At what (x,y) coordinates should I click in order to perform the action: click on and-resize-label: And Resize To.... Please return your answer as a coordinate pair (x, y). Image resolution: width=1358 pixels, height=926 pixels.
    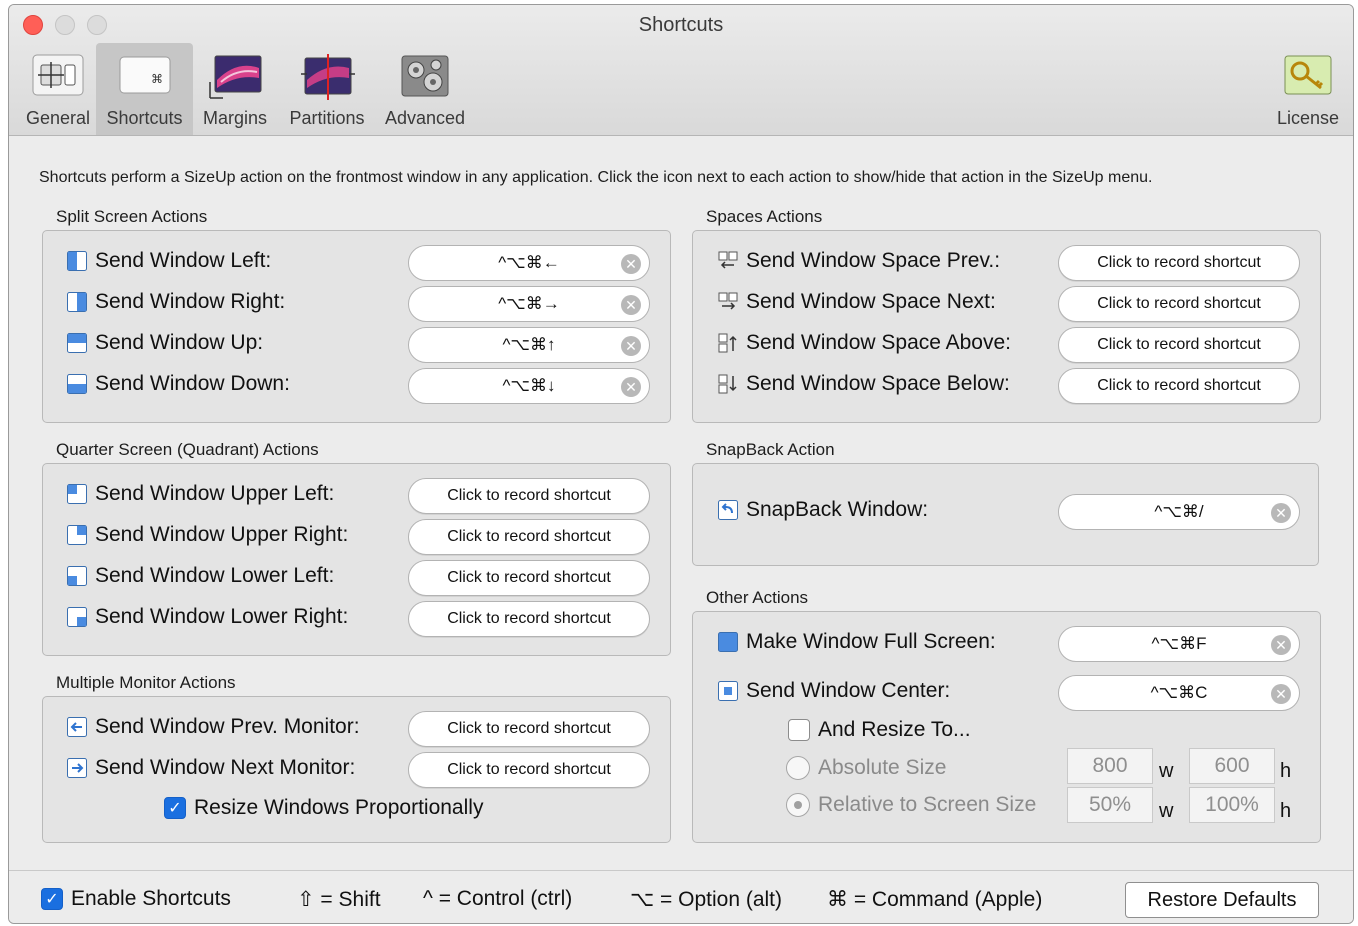
    Looking at the image, I should click on (894, 729).